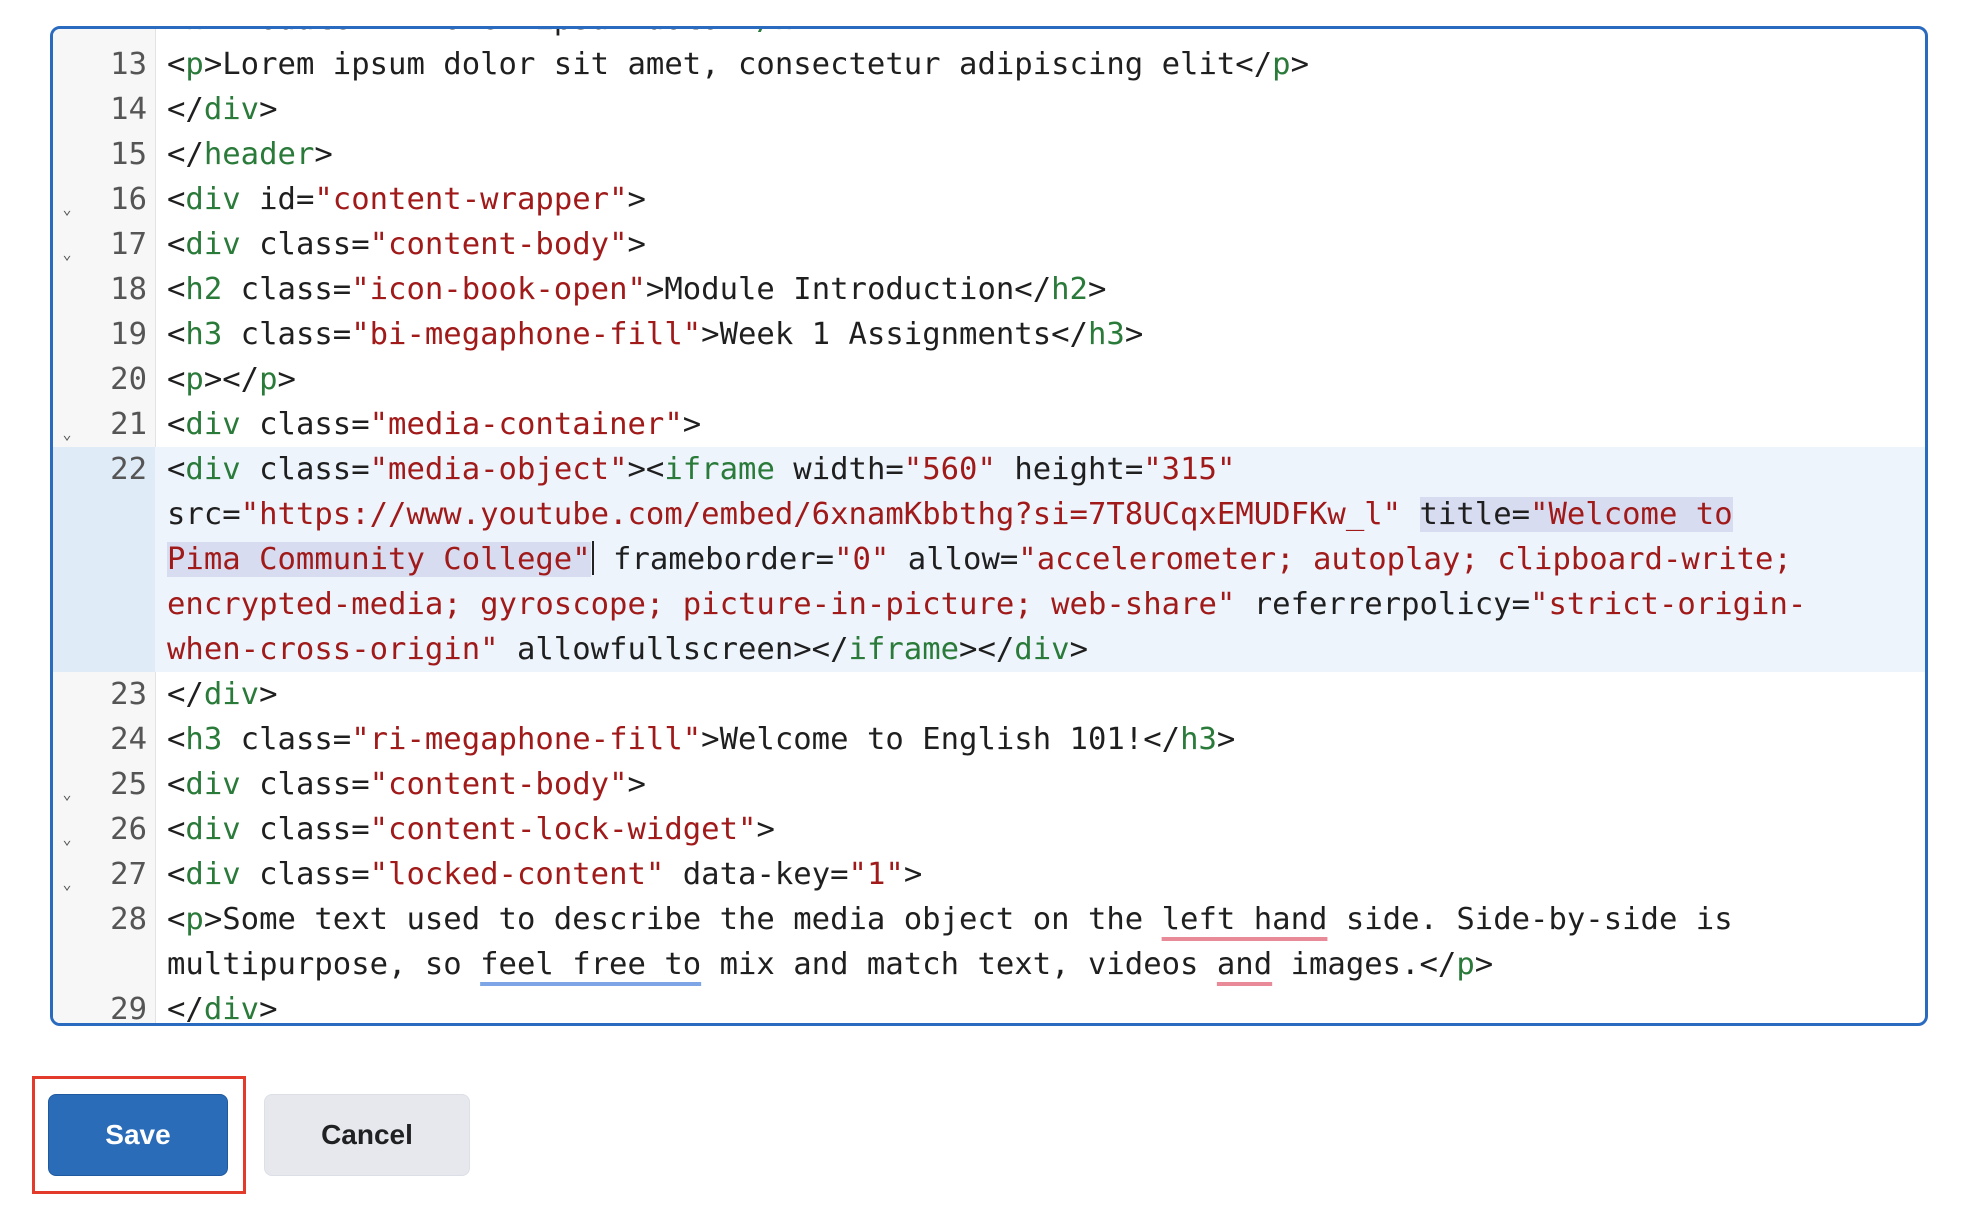  I want to click on line-code: <div class="content-lock-widget">, so click(1043, 829).